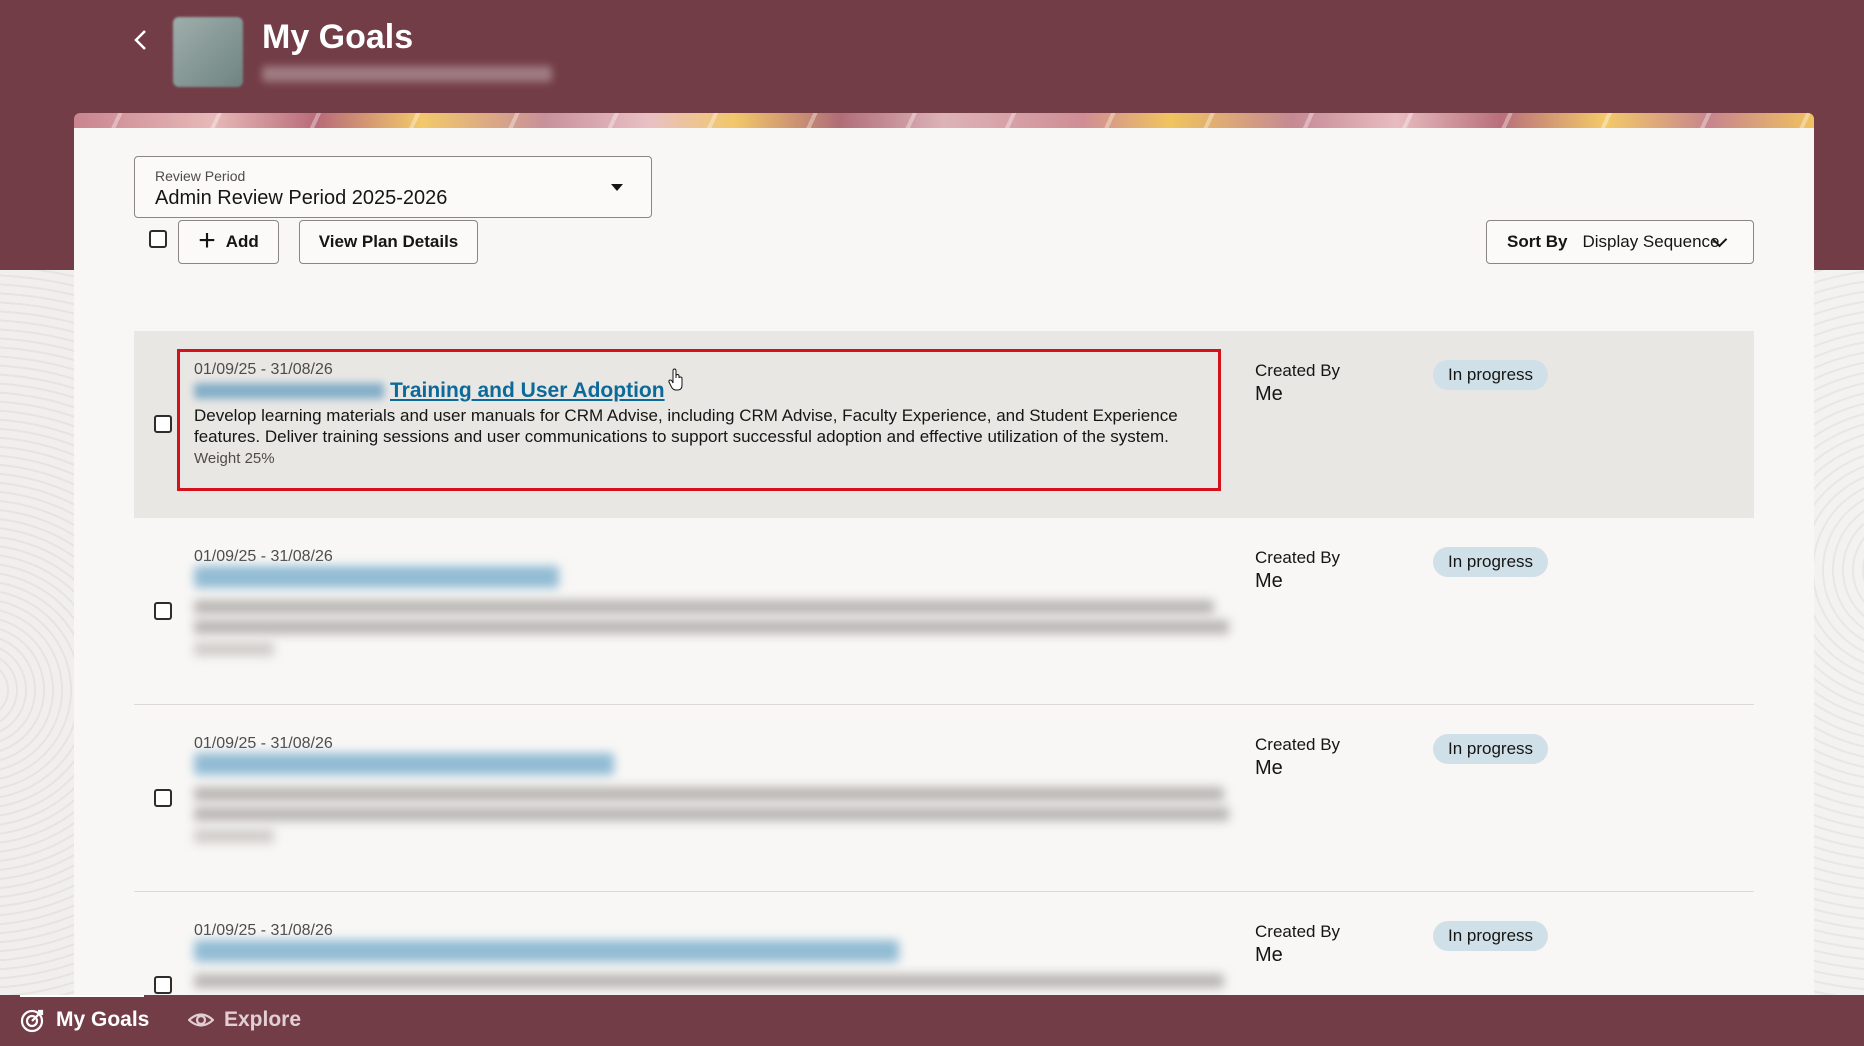 The height and width of the screenshot is (1046, 1864). What do you see at coordinates (234, 458) in the screenshot?
I see `goal-weight: Weight 25%` at bounding box center [234, 458].